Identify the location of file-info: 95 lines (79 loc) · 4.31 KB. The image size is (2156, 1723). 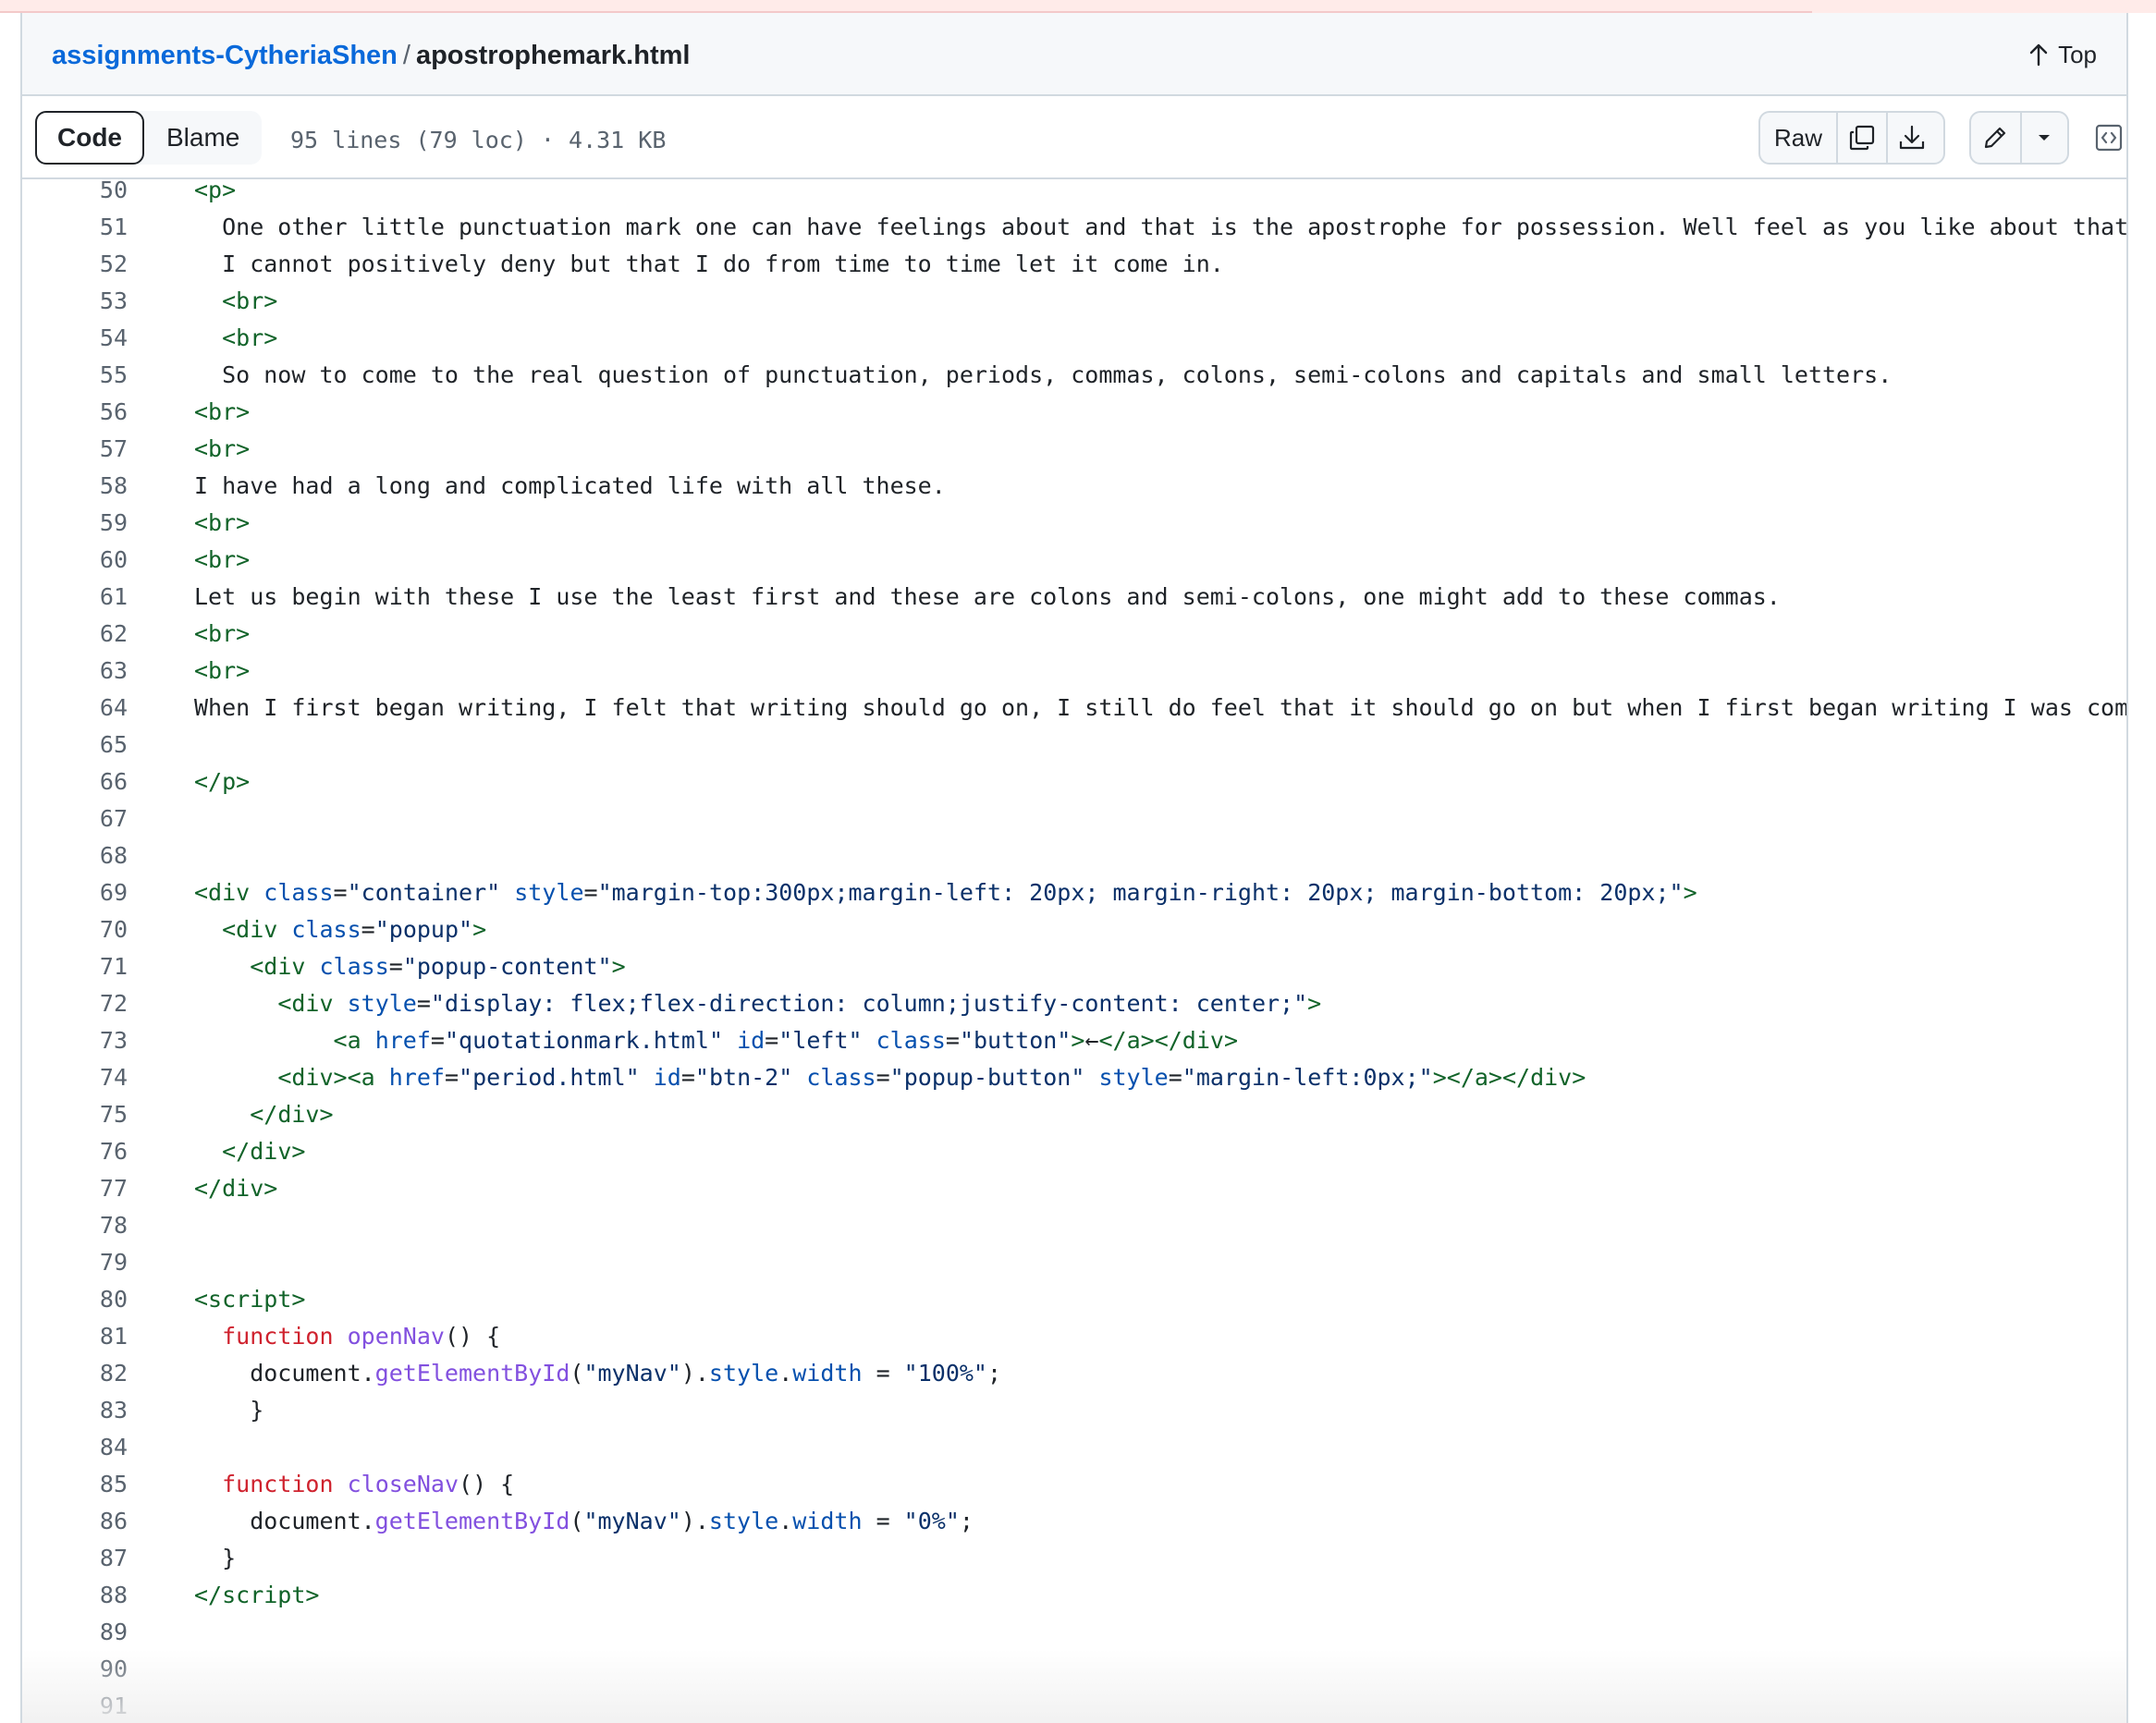
(479, 140).